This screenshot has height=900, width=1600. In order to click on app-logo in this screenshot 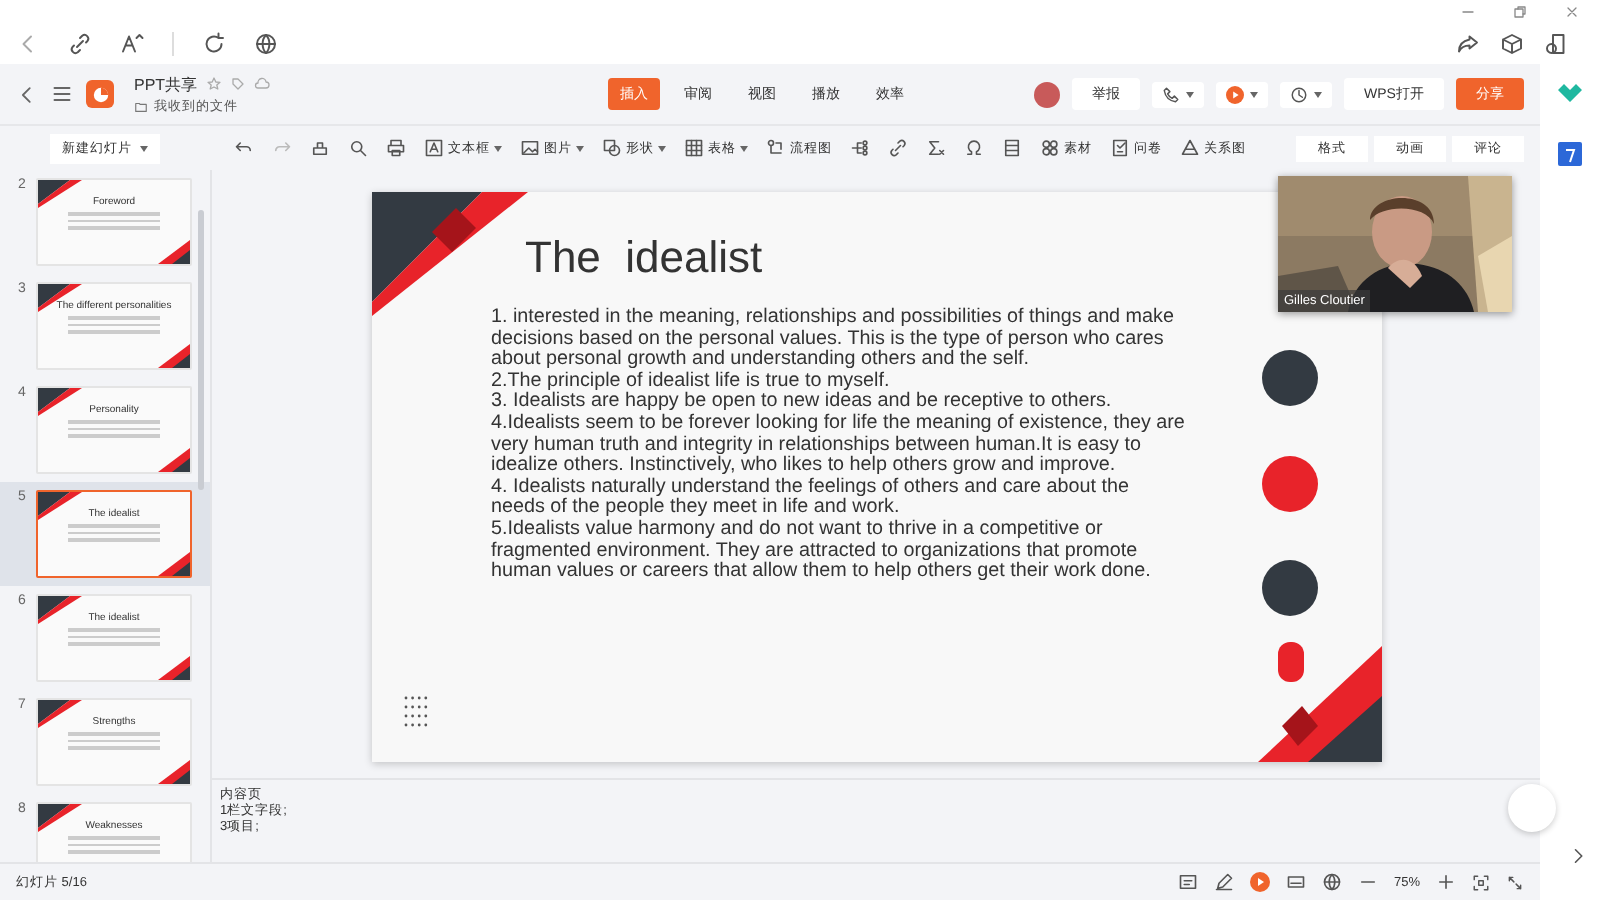, I will do `click(100, 94)`.